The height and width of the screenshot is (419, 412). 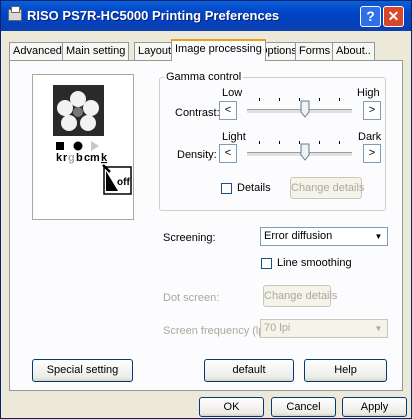 What do you see at coordinates (234, 137) in the screenshot?
I see `density-light-label: Light` at bounding box center [234, 137].